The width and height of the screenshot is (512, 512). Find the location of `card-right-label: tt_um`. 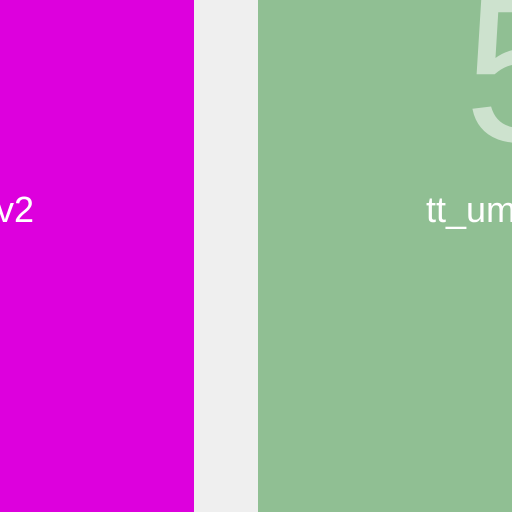

card-right-label: tt_um is located at coordinates (469, 209).